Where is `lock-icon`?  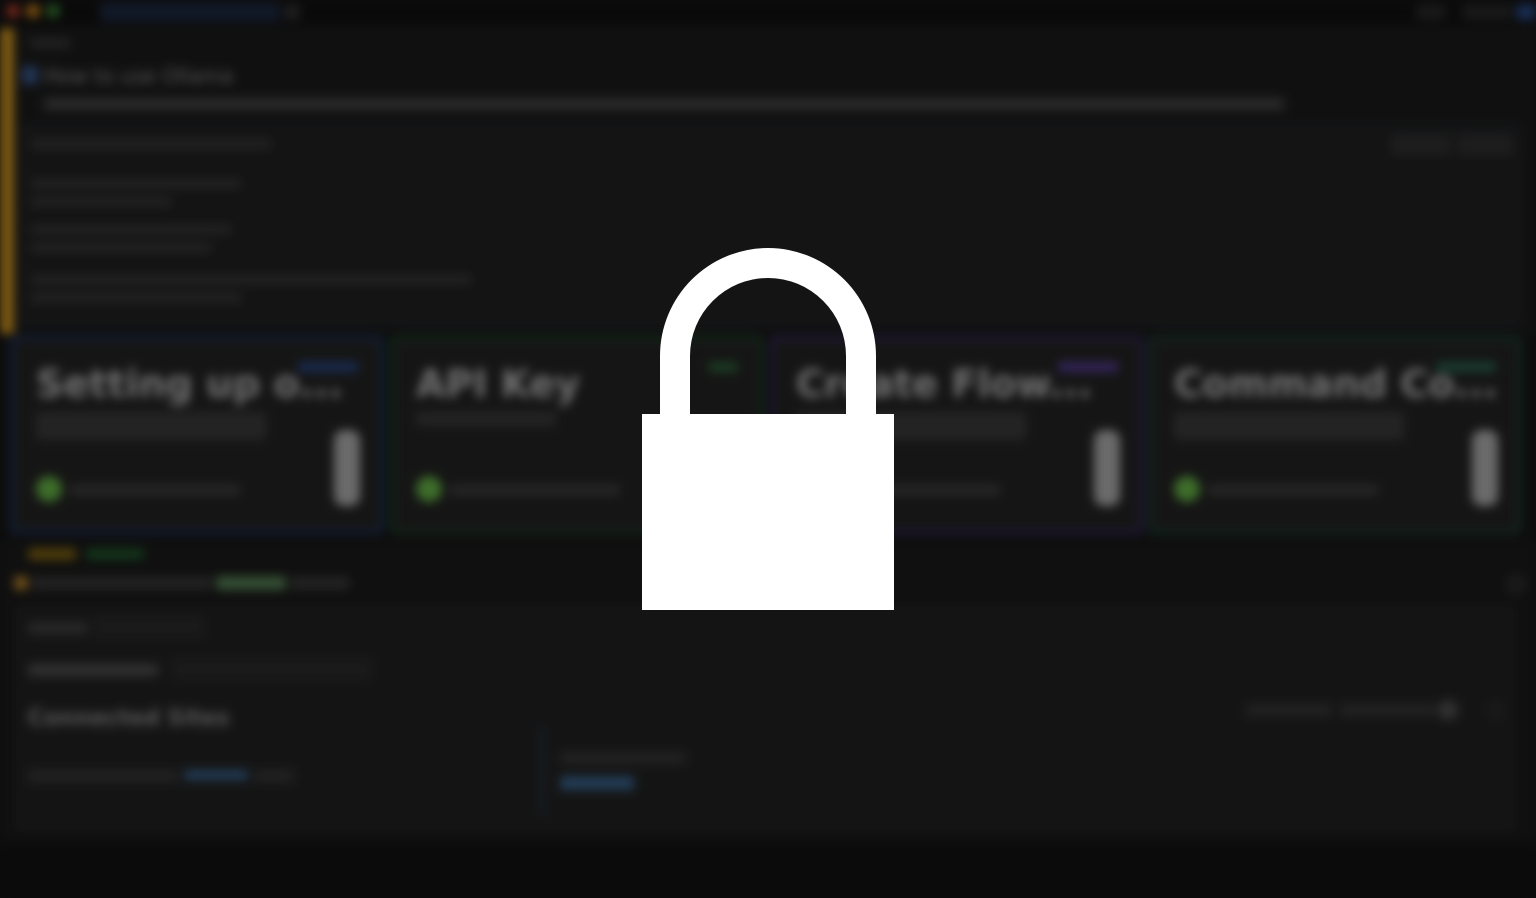
lock-icon is located at coordinates (768, 429).